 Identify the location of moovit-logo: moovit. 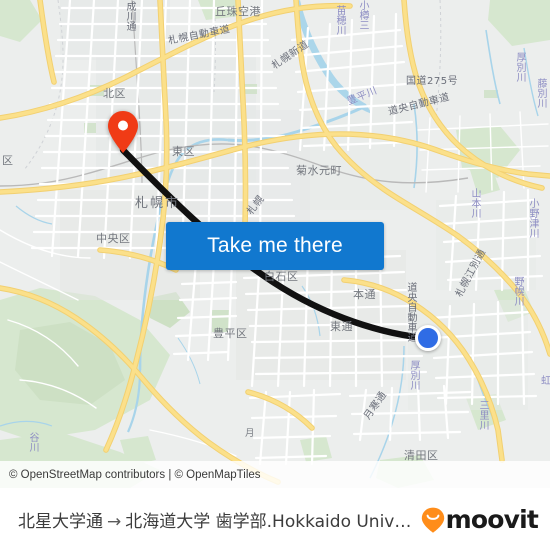
(480, 519).